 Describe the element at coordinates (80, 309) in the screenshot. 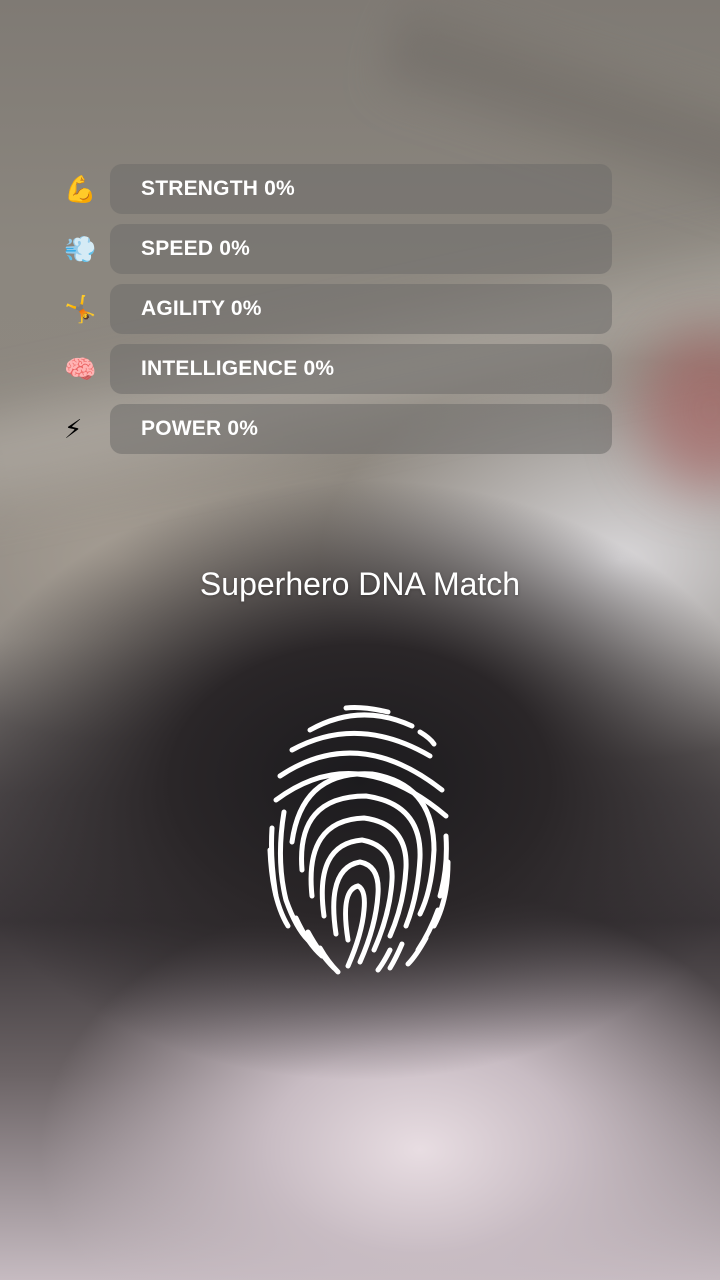

I see `cartwheel-icon: 🤸` at that location.